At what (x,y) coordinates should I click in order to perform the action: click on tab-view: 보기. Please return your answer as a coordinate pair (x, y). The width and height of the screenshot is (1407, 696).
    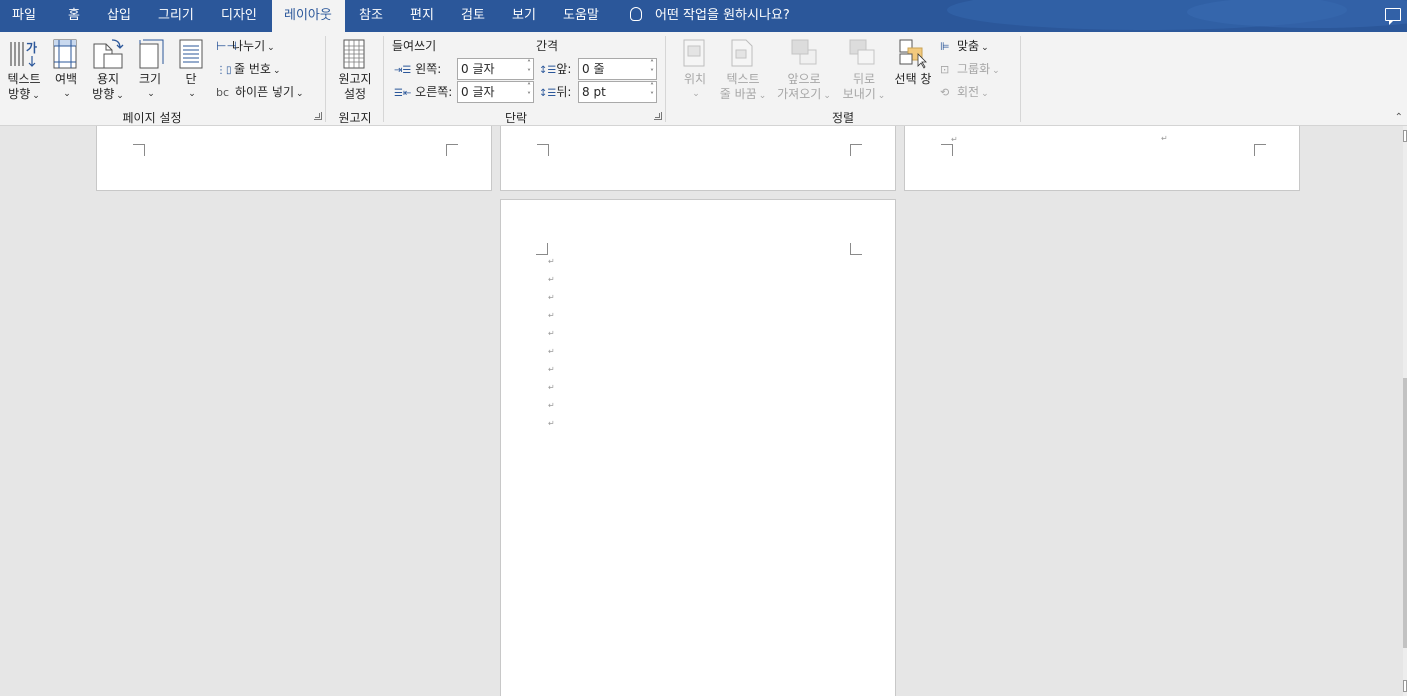
    Looking at the image, I should click on (524, 16).